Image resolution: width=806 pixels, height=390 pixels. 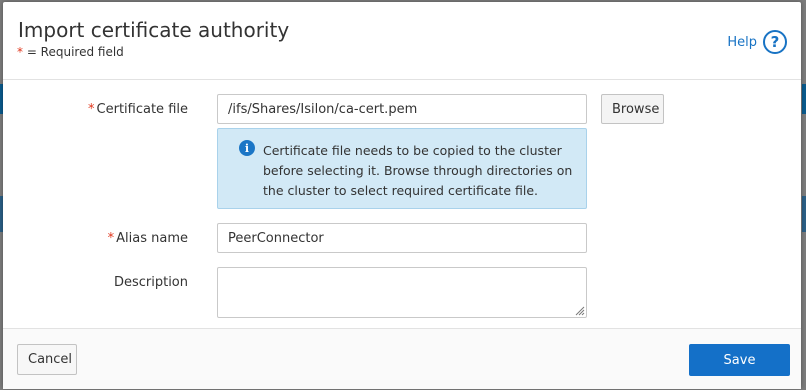 What do you see at coordinates (402, 292) in the screenshot?
I see `description-textarea` at bounding box center [402, 292].